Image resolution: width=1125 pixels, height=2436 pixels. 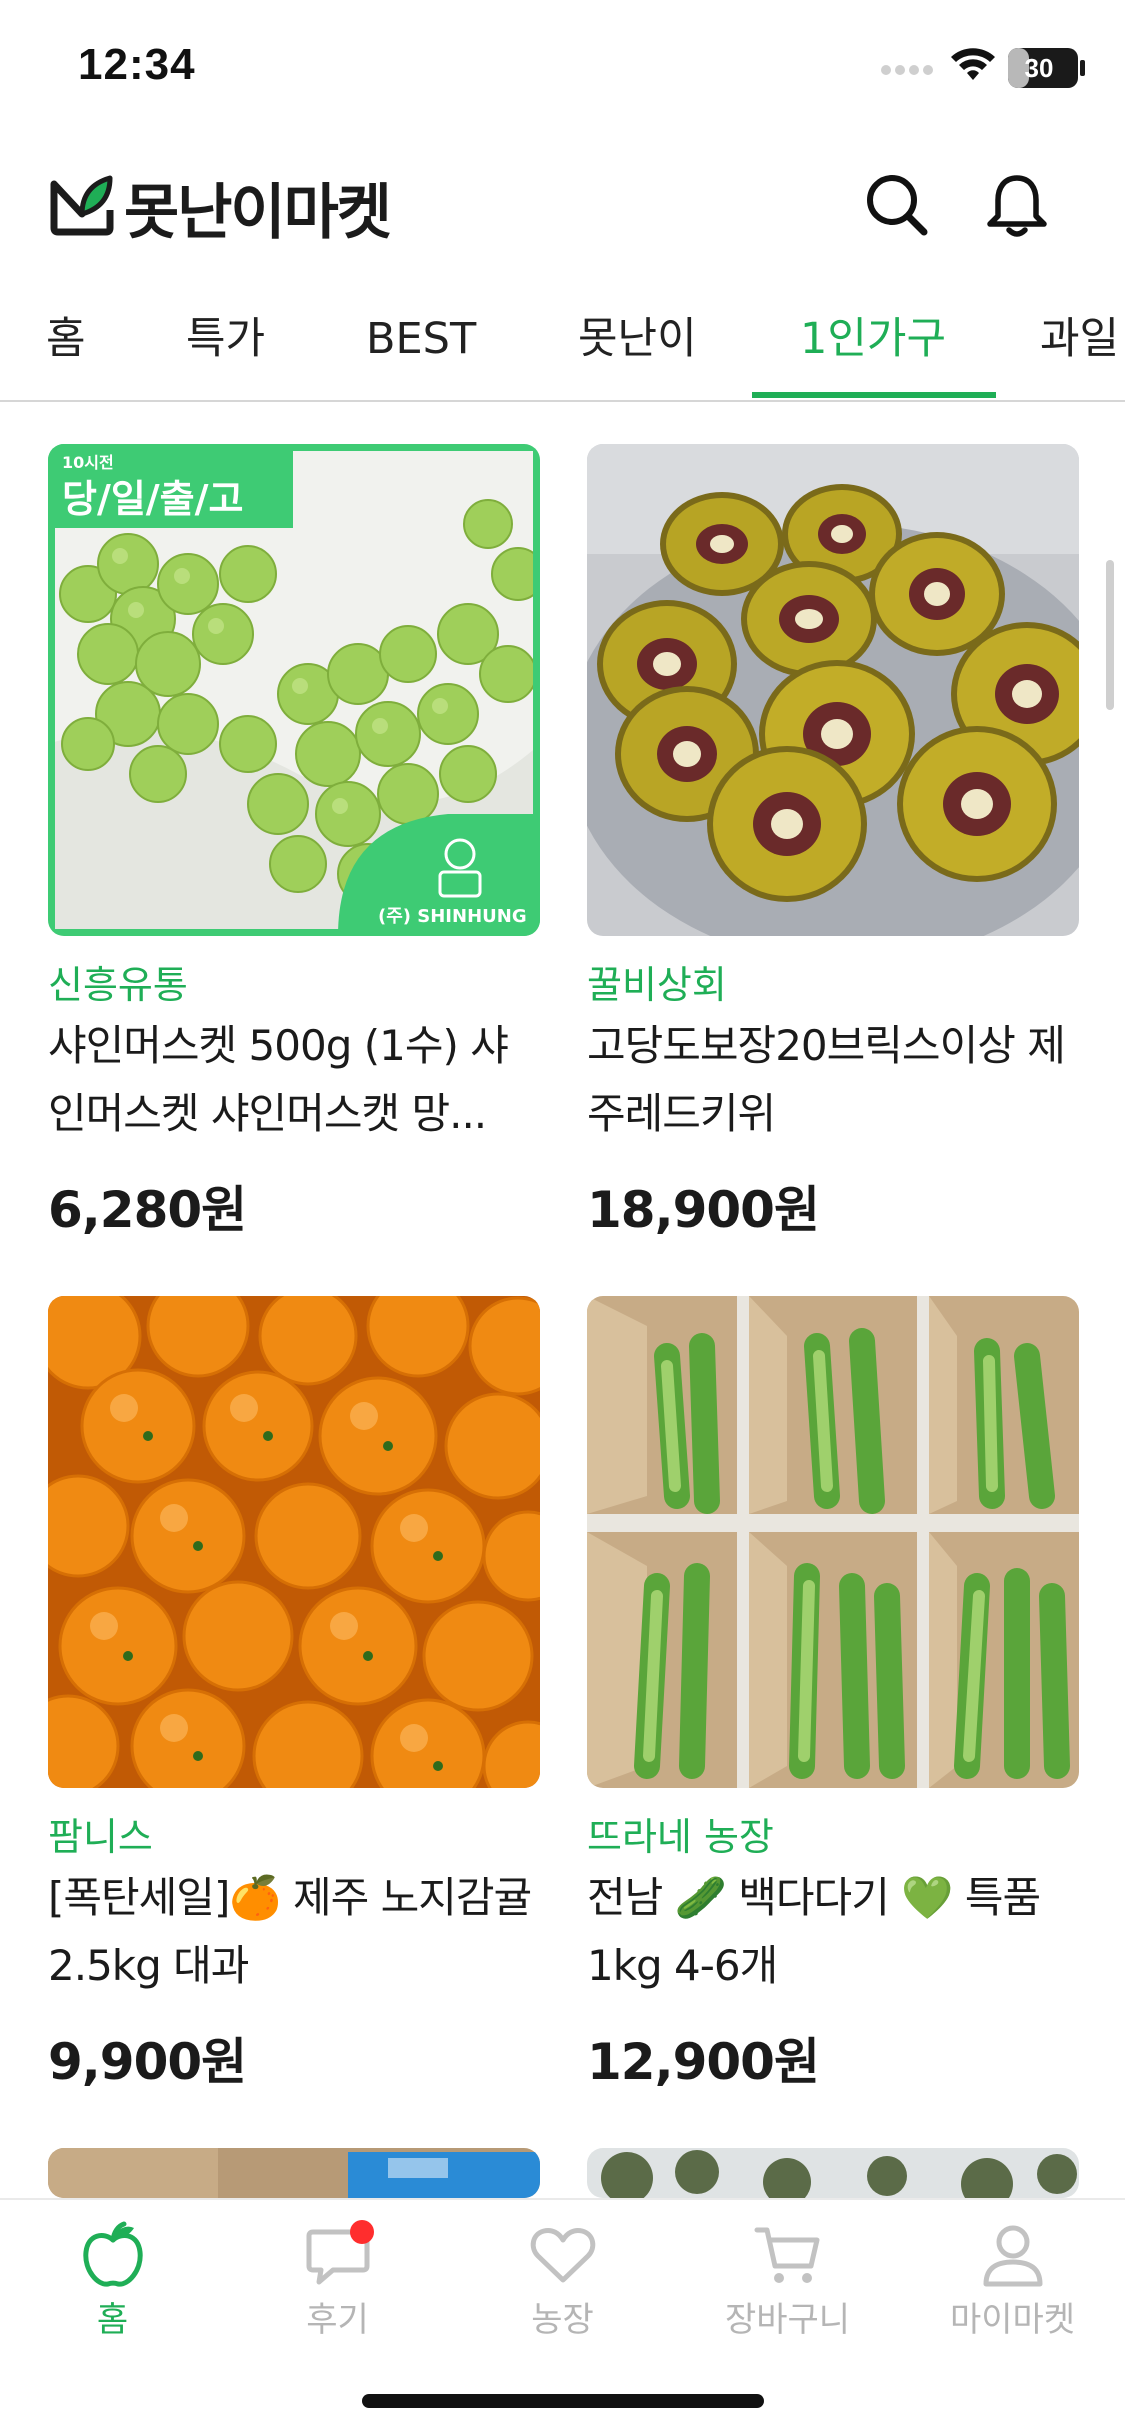 What do you see at coordinates (874, 395) in the screenshot?
I see `active-tab-indicator` at bounding box center [874, 395].